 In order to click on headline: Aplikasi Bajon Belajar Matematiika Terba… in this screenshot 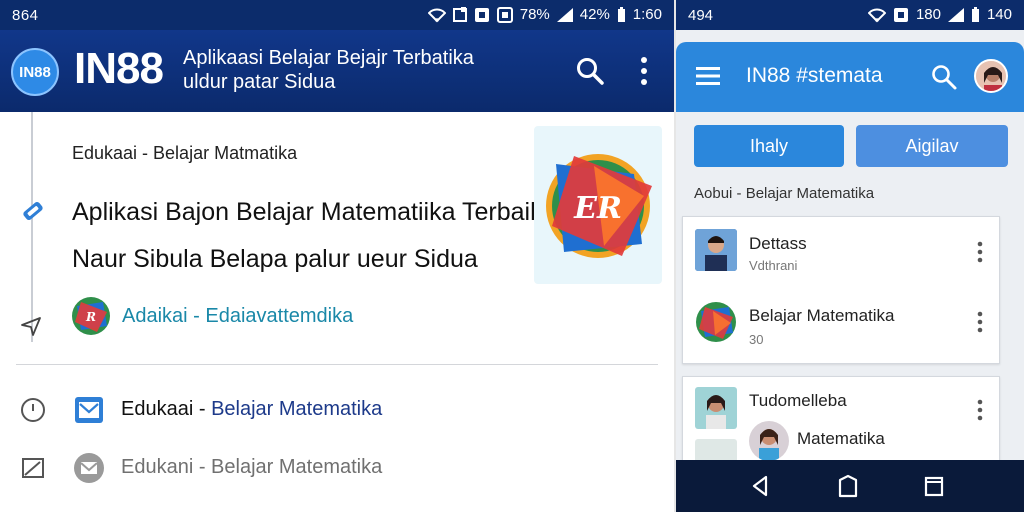, I will do `click(307, 212)`.